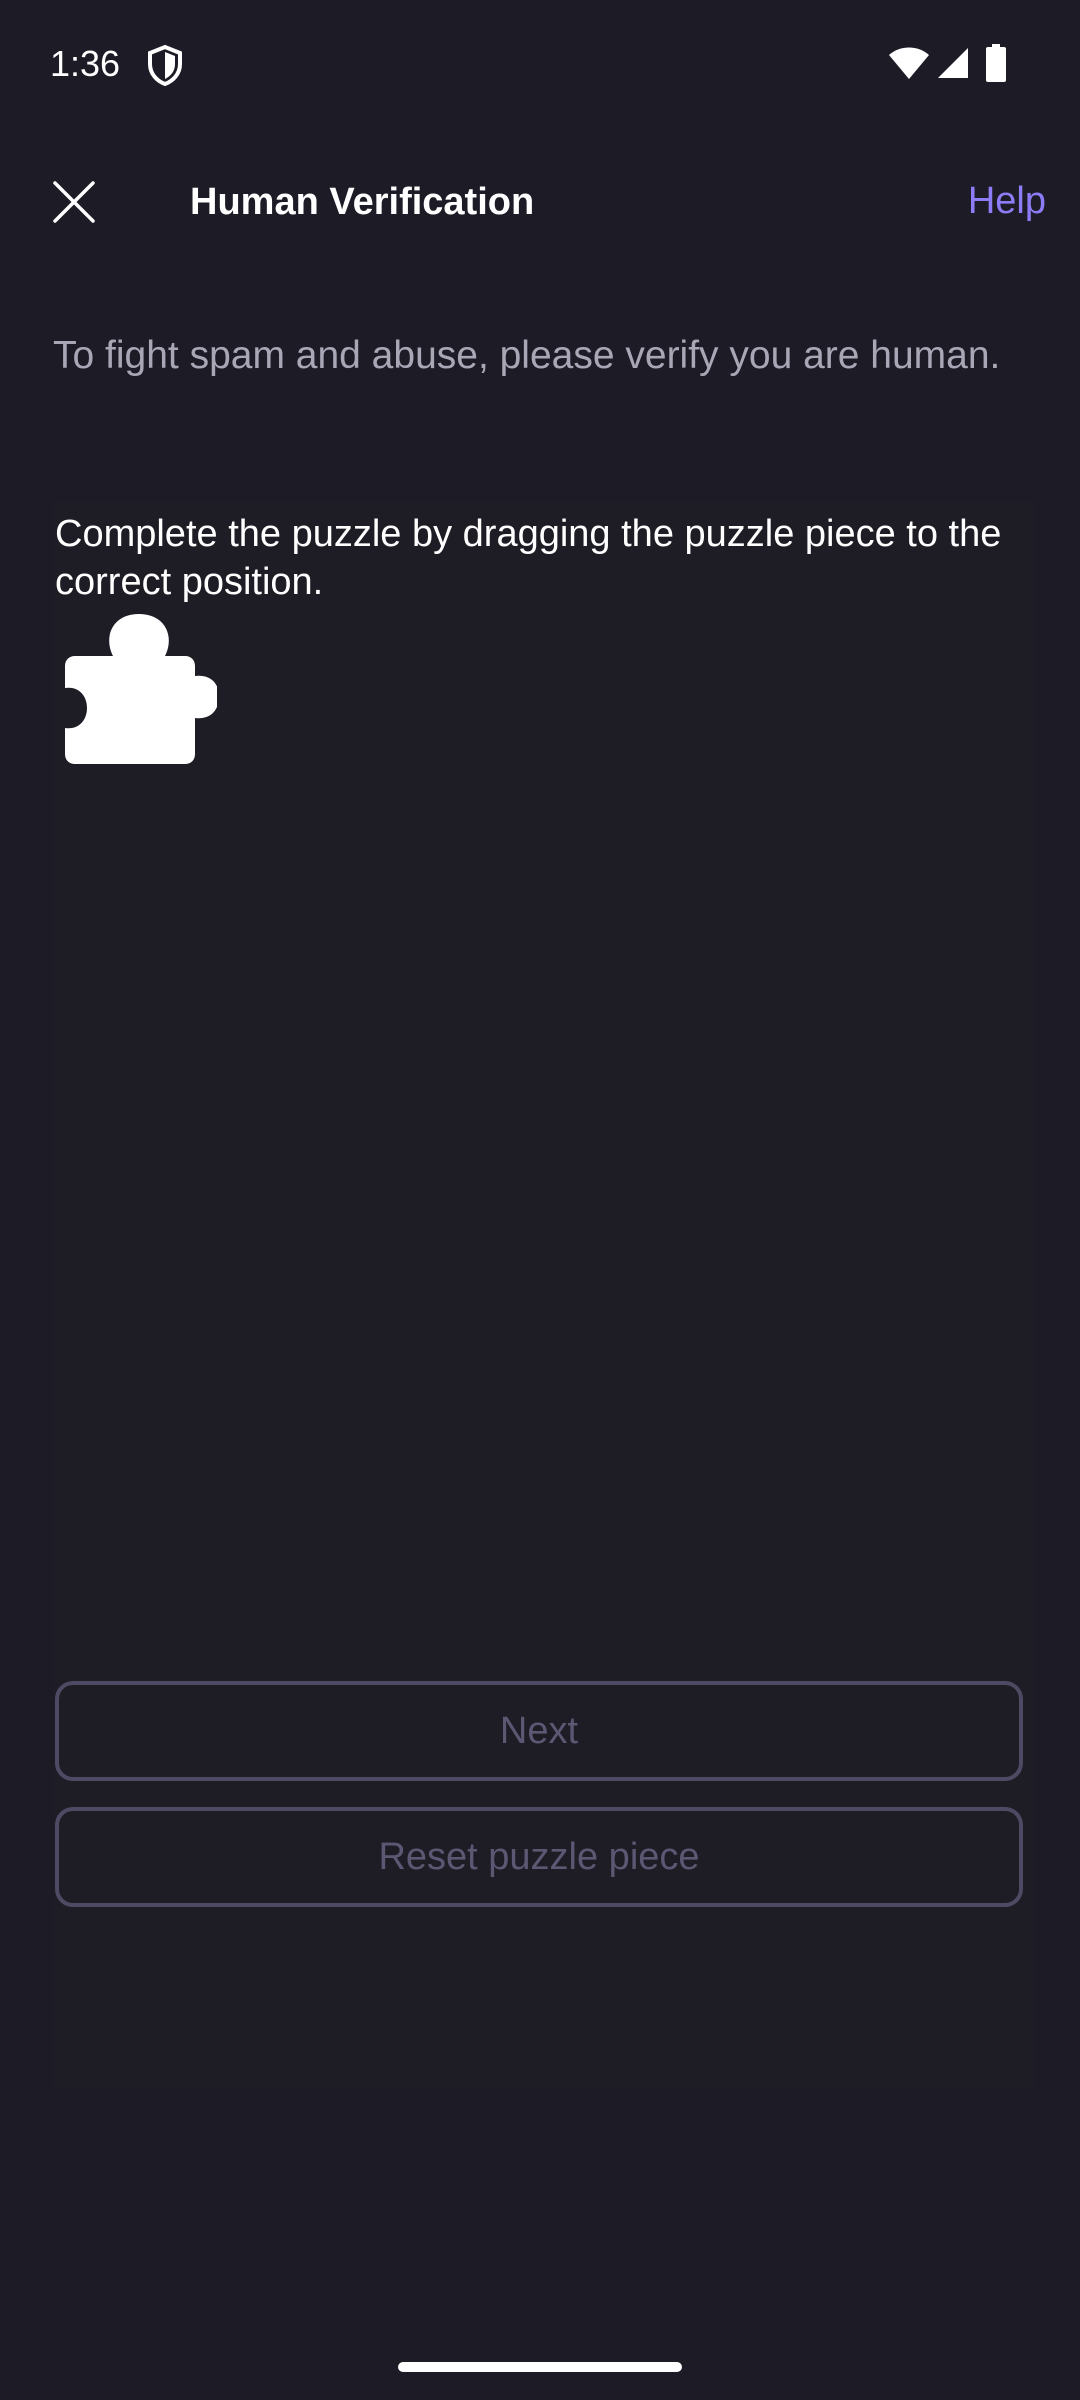  Describe the element at coordinates (362, 202) in the screenshot. I see `page-title: Human Verification` at that location.